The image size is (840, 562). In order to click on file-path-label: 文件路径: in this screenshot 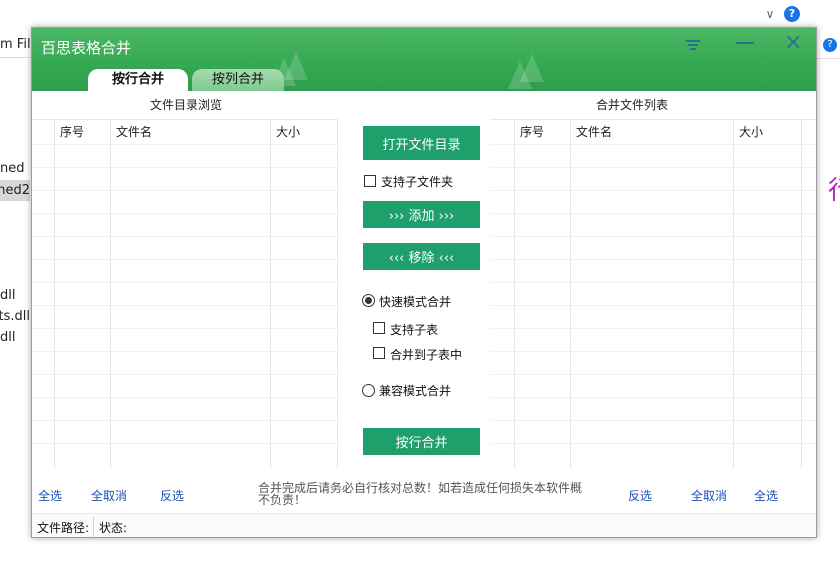, I will do `click(63, 528)`.